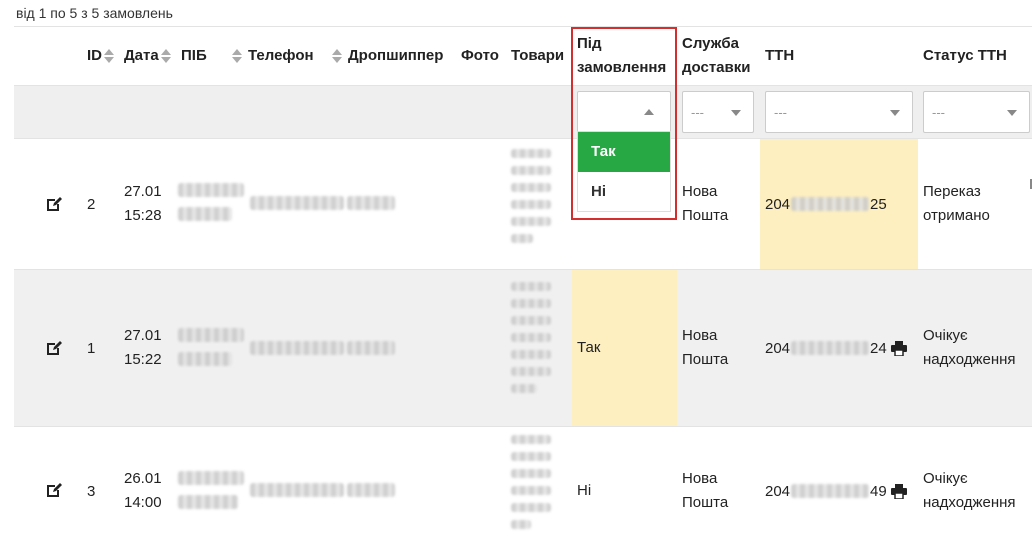  What do you see at coordinates (91, 204) in the screenshot?
I see `order-id: 2` at bounding box center [91, 204].